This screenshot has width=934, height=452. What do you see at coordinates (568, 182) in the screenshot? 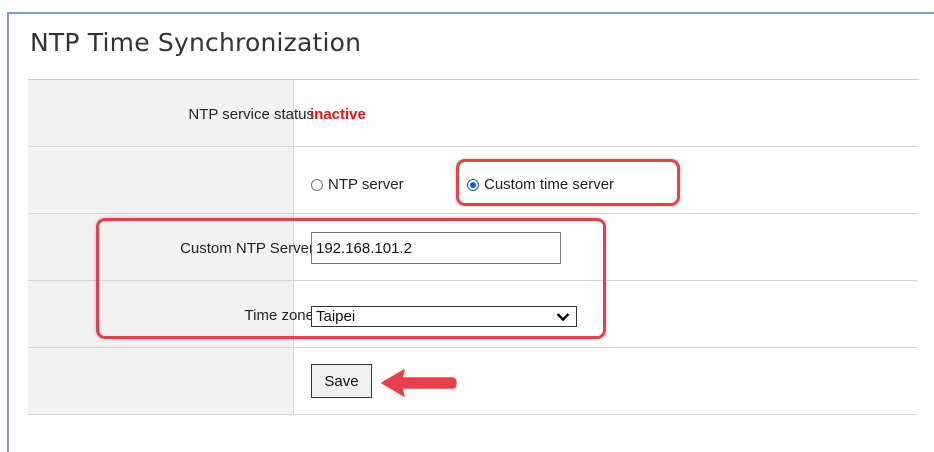
I see `custom-time-server-highlight` at bounding box center [568, 182].